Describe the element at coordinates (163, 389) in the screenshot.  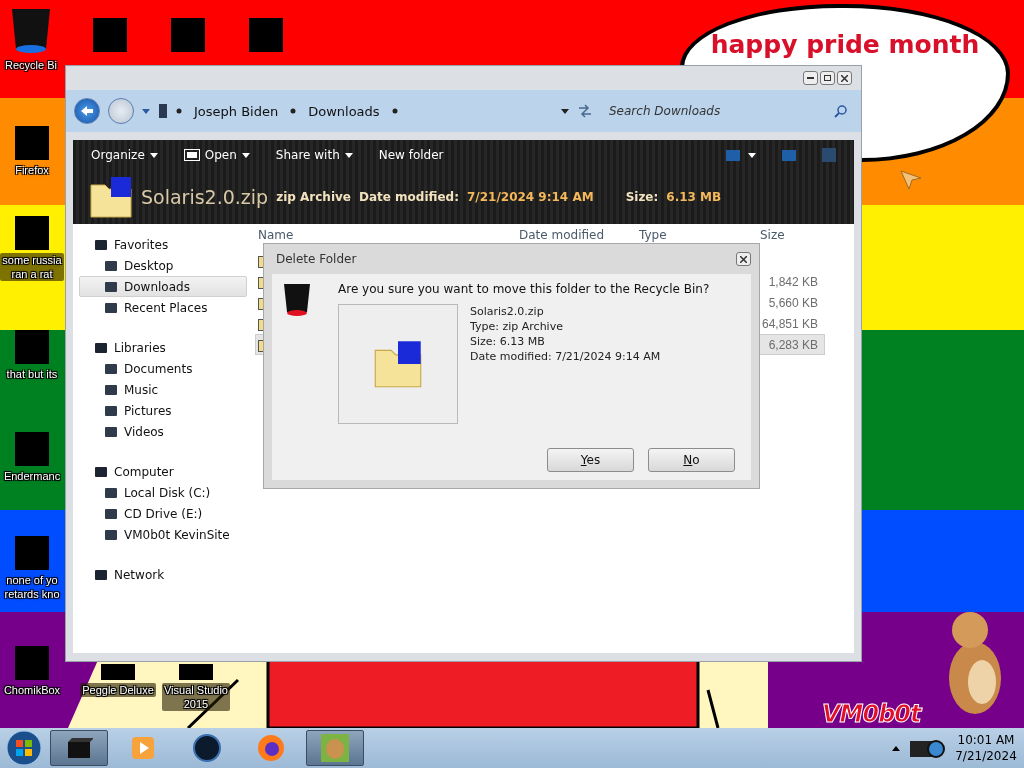
I see `nav-item: Music` at that location.